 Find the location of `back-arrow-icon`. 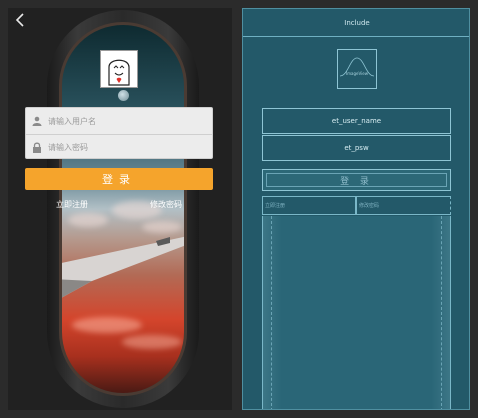

back-arrow-icon is located at coordinates (22, 21).